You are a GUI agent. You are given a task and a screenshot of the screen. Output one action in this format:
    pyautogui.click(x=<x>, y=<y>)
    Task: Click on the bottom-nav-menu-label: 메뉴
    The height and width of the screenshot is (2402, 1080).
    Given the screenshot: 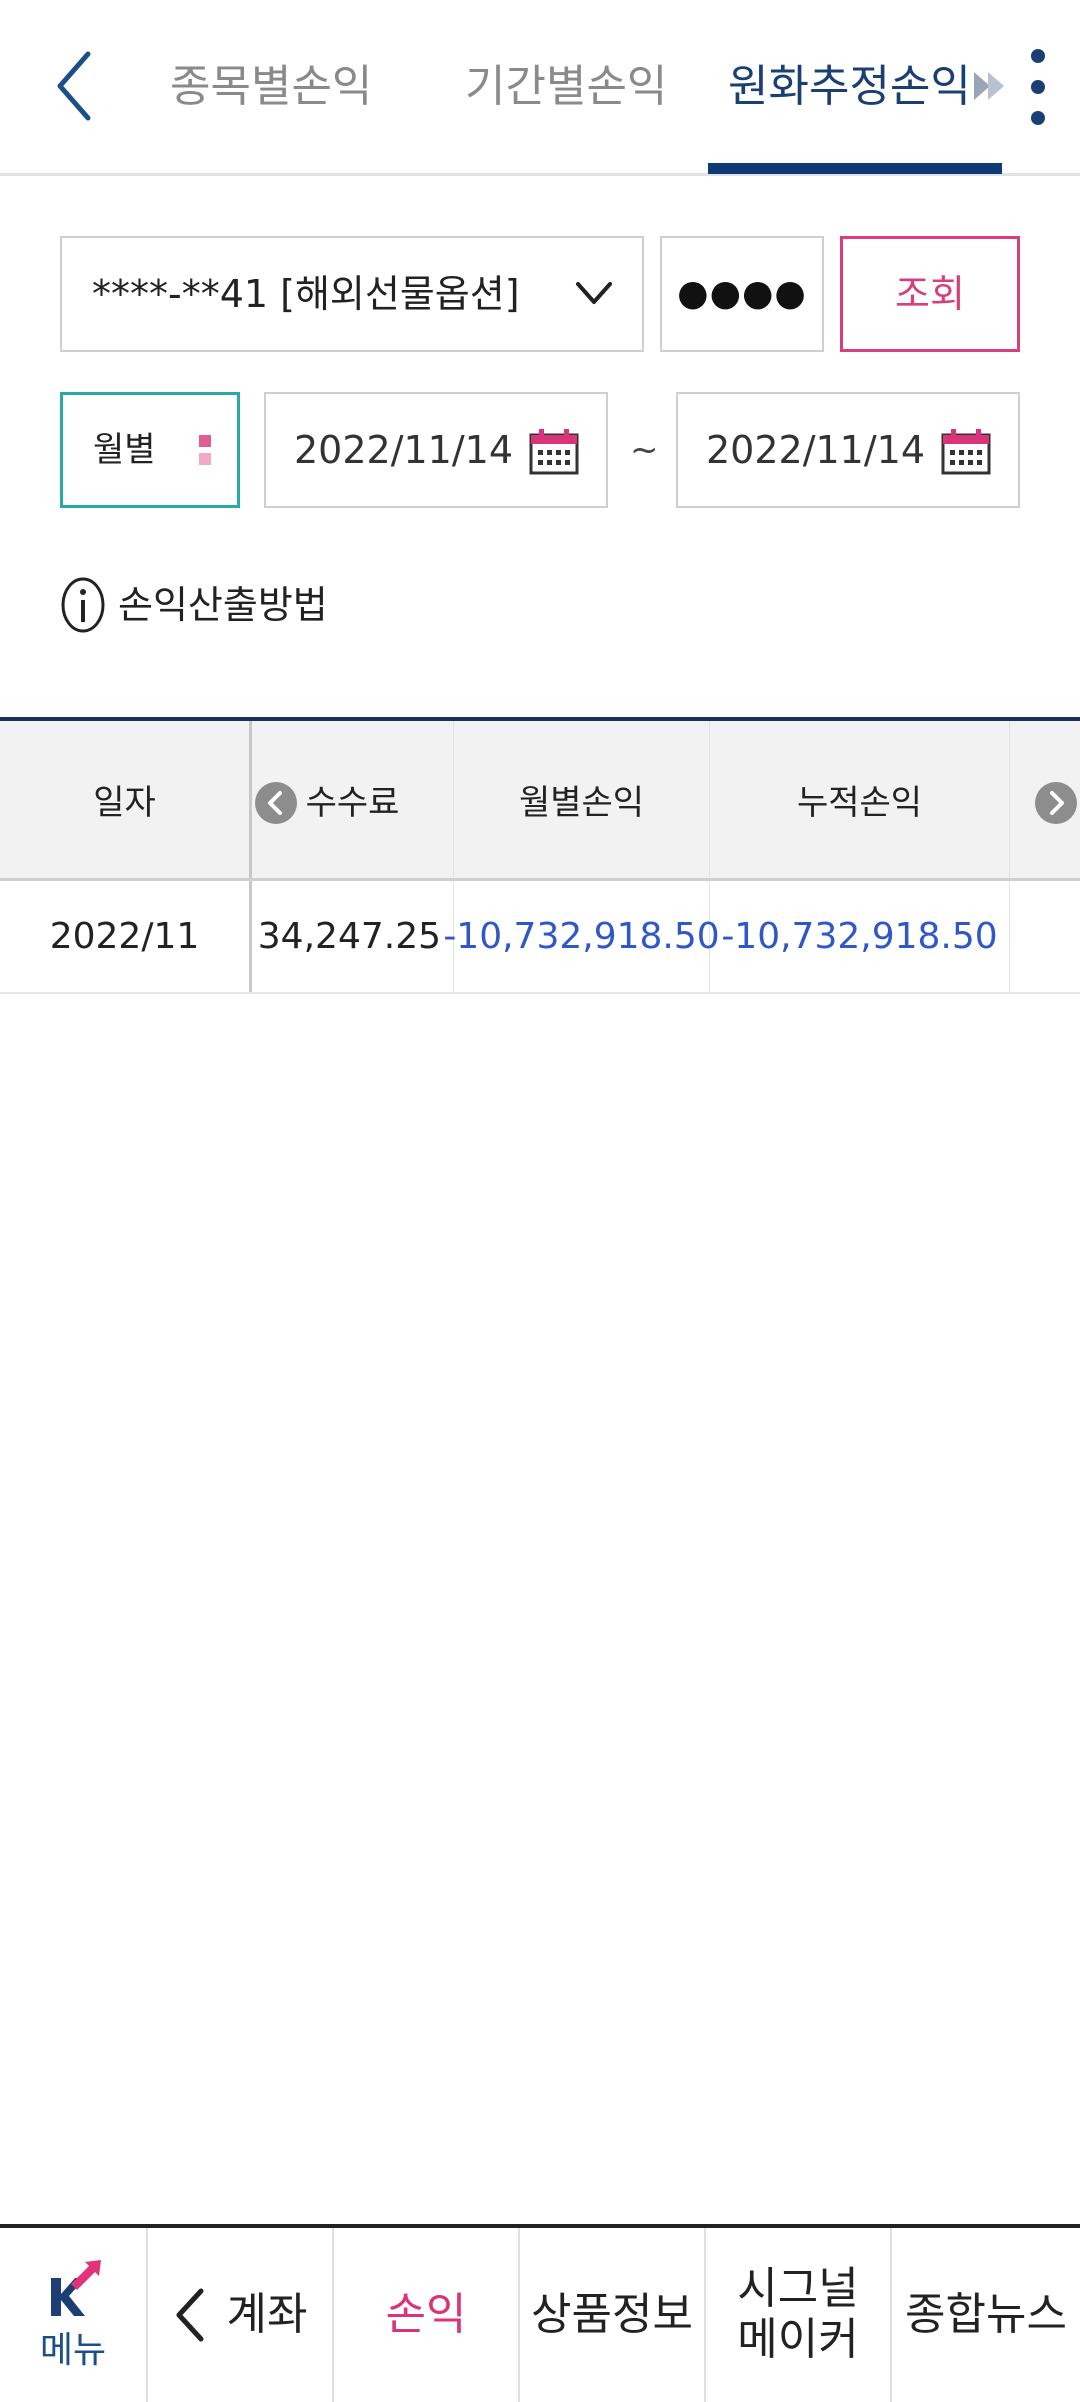 What is the action you would take?
    pyautogui.click(x=73, y=2351)
    